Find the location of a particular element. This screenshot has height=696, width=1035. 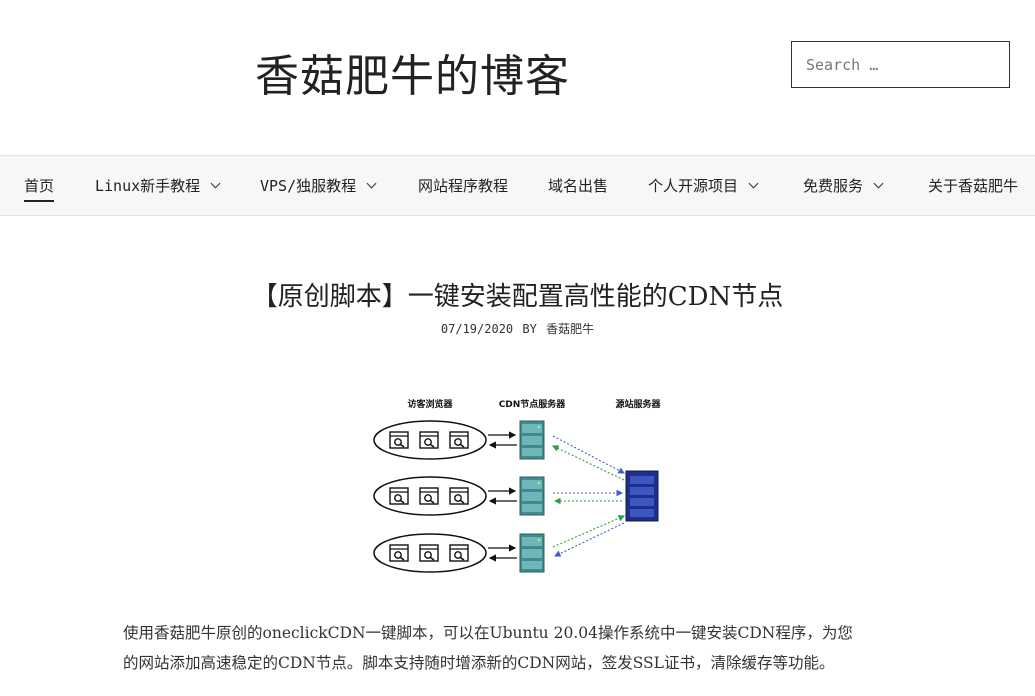

nav-item-label: 网站程序教程 is located at coordinates (463, 186).